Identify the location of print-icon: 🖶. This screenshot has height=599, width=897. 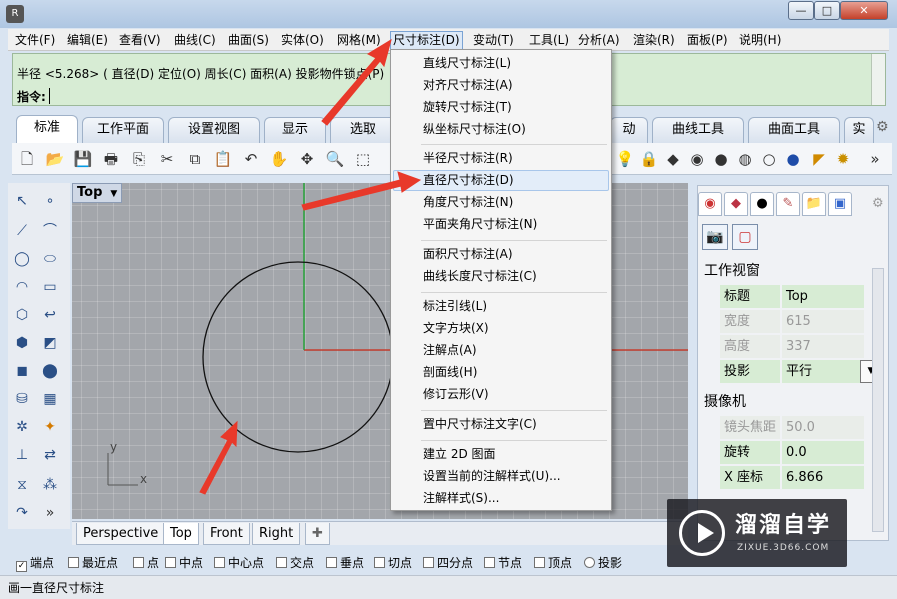
(111, 159).